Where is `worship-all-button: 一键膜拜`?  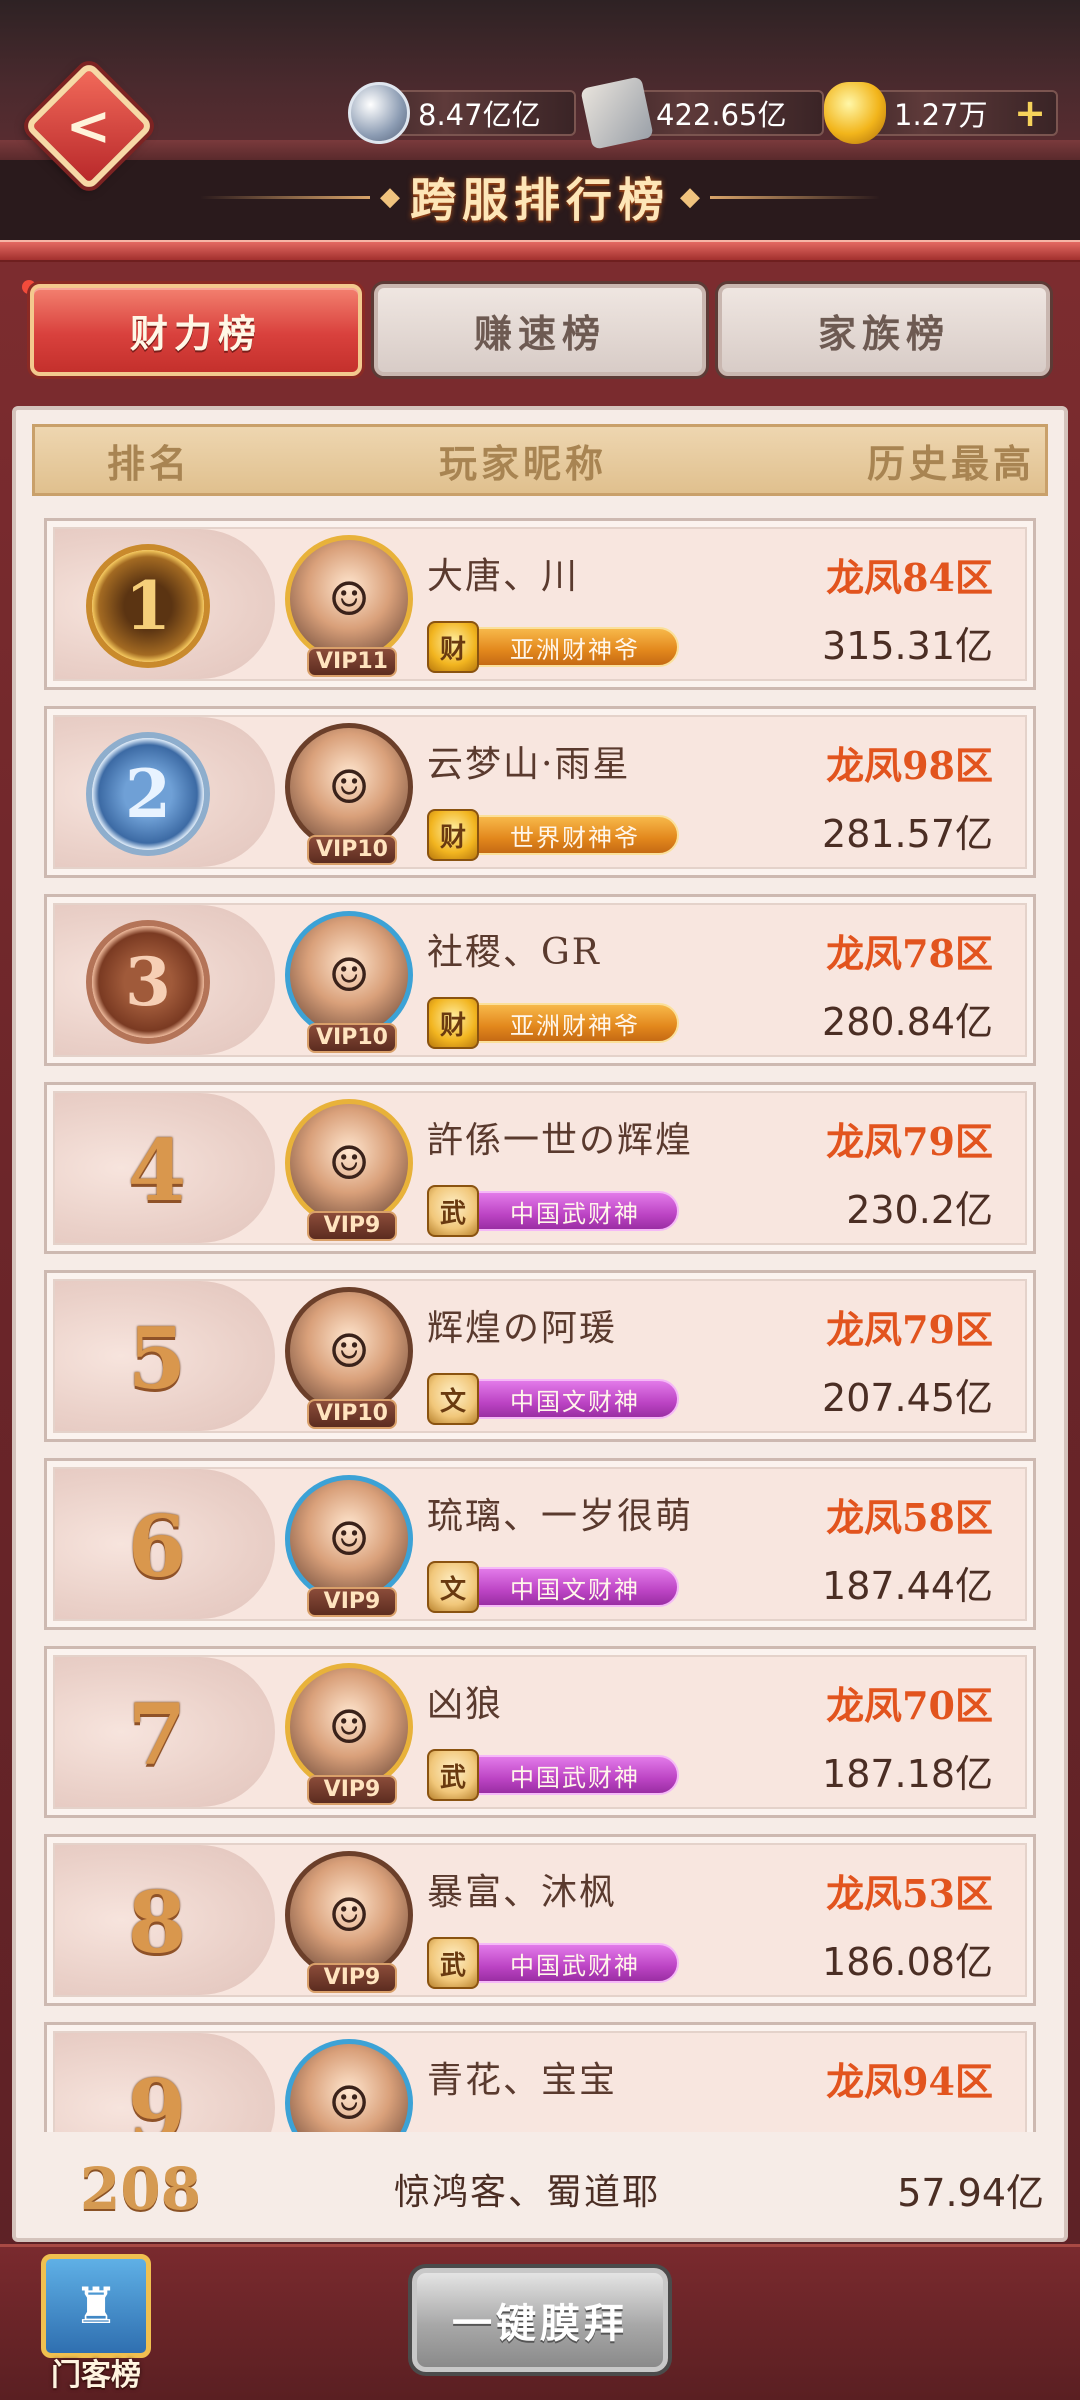 worship-all-button: 一键膜拜 is located at coordinates (540, 2320).